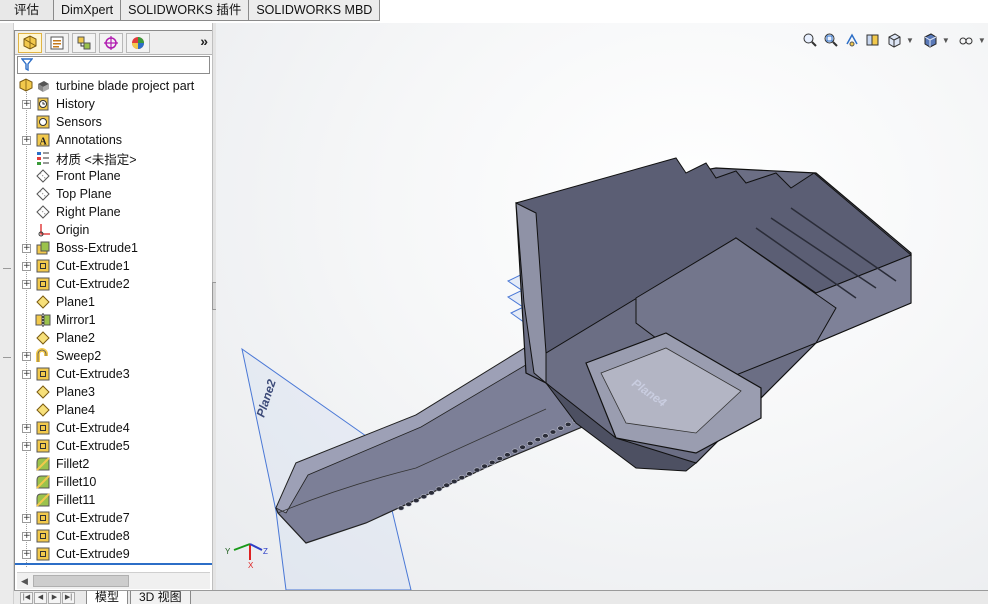 This screenshot has height=604, width=988. I want to click on dimxpert-manager-icon, so click(111, 43).